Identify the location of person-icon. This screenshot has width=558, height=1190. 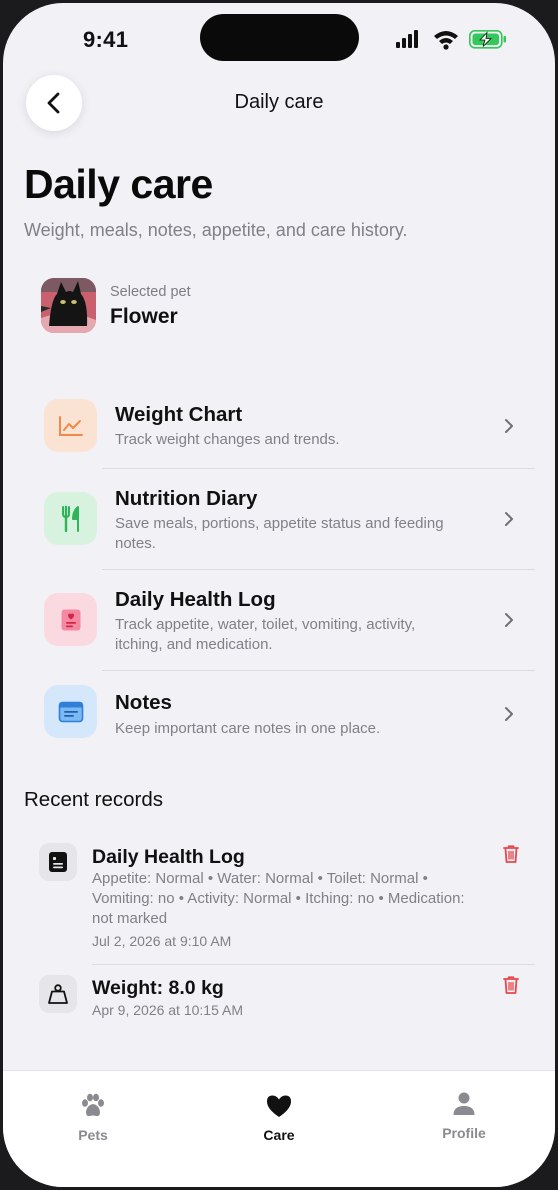
(464, 1103).